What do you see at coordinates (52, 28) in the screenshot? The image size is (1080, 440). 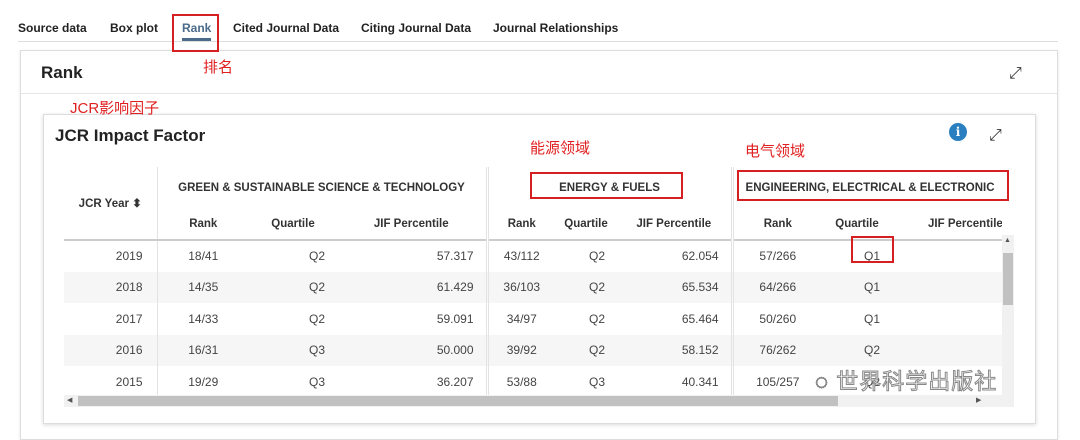 I see `tab-source-data: Source data` at bounding box center [52, 28].